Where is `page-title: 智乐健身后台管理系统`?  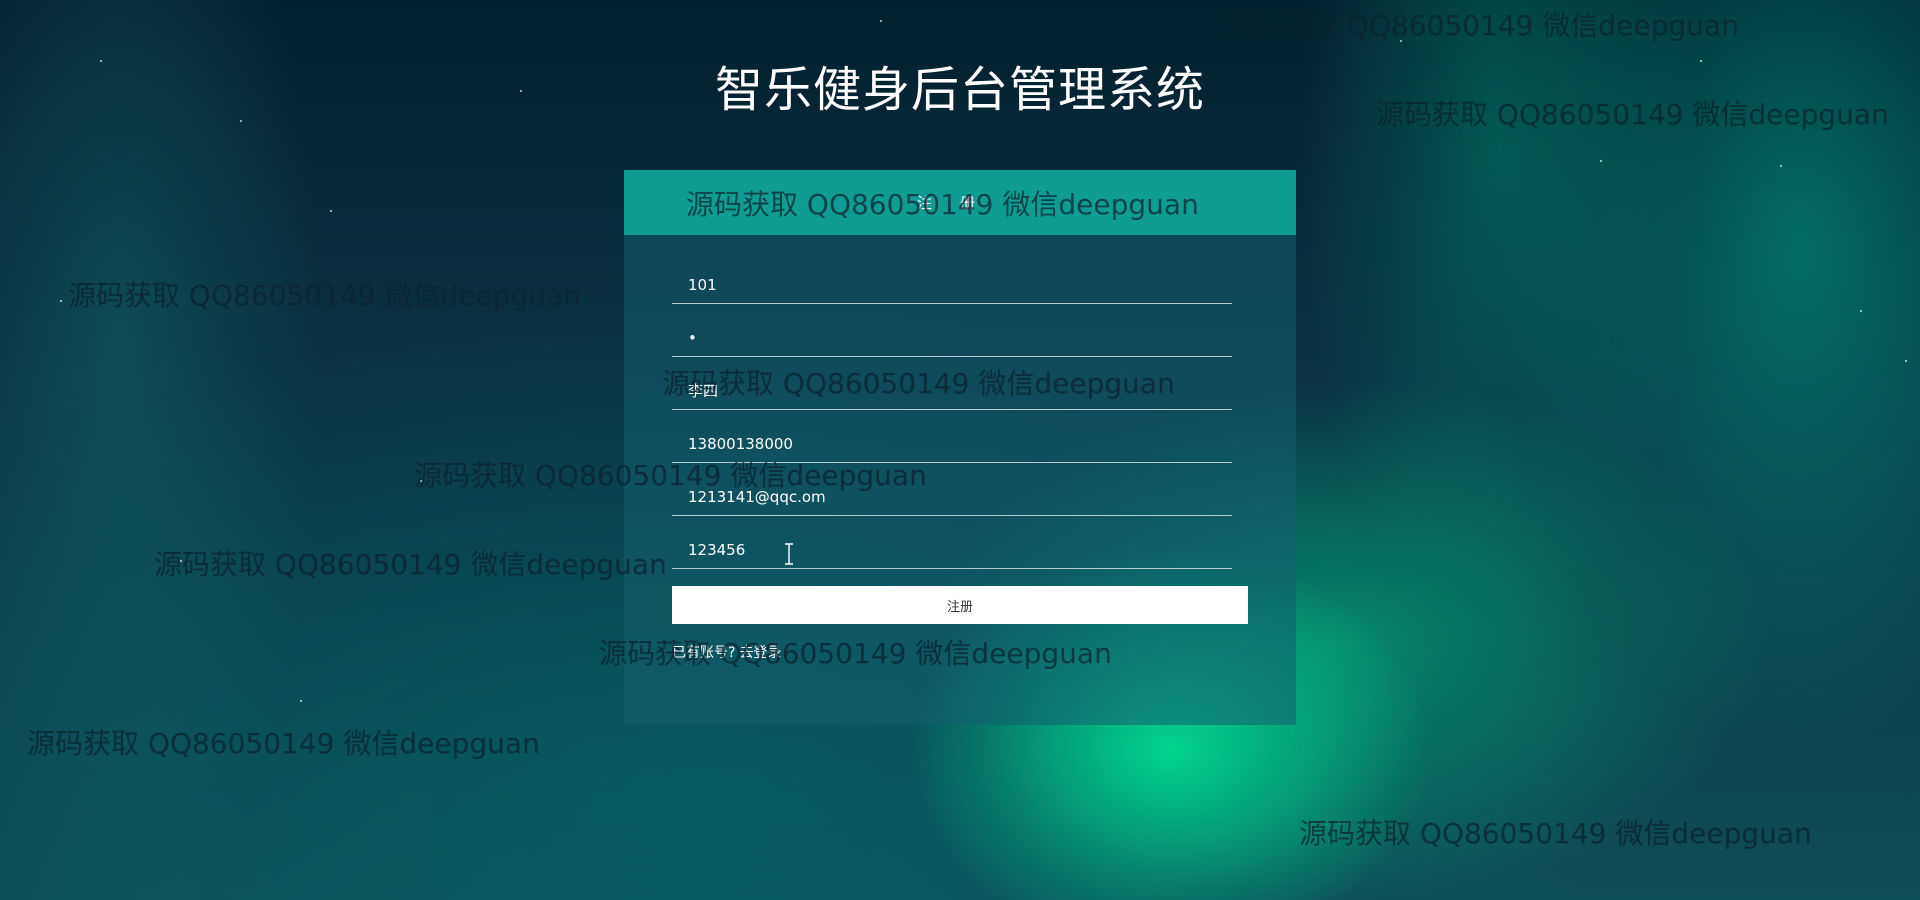 page-title: 智乐健身后台管理系统 is located at coordinates (959, 90).